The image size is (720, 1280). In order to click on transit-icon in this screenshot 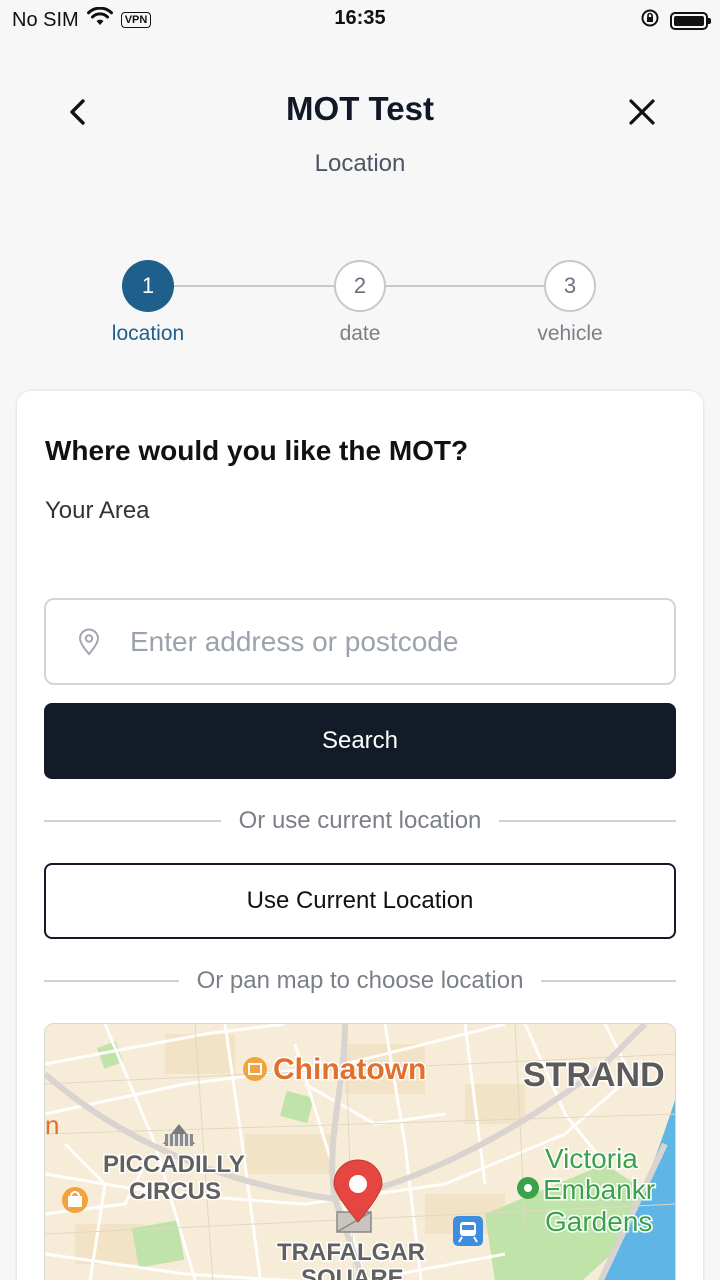, I will do `click(468, 1231)`.